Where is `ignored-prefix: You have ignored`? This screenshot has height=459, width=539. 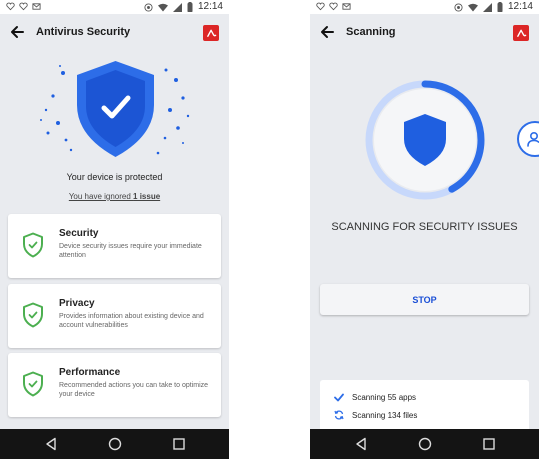
ignored-prefix: You have ignored is located at coordinates (101, 196).